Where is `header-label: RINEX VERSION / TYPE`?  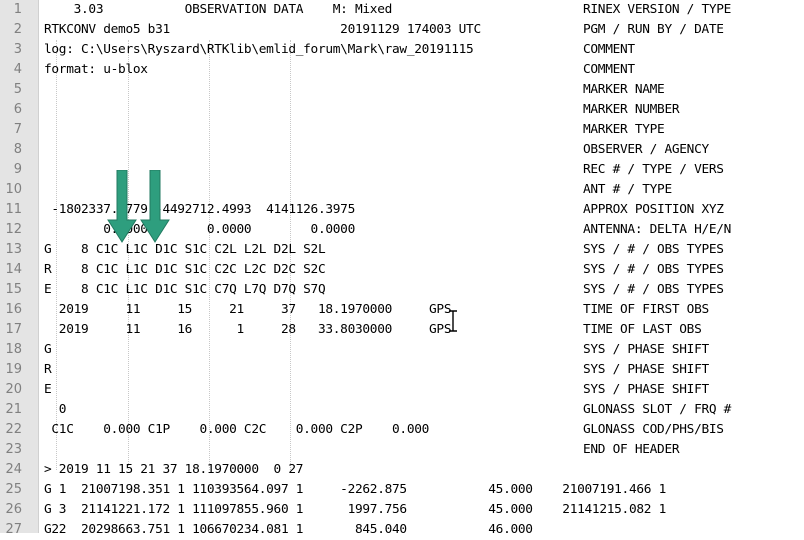 header-label: RINEX VERSION / TYPE is located at coordinates (657, 10).